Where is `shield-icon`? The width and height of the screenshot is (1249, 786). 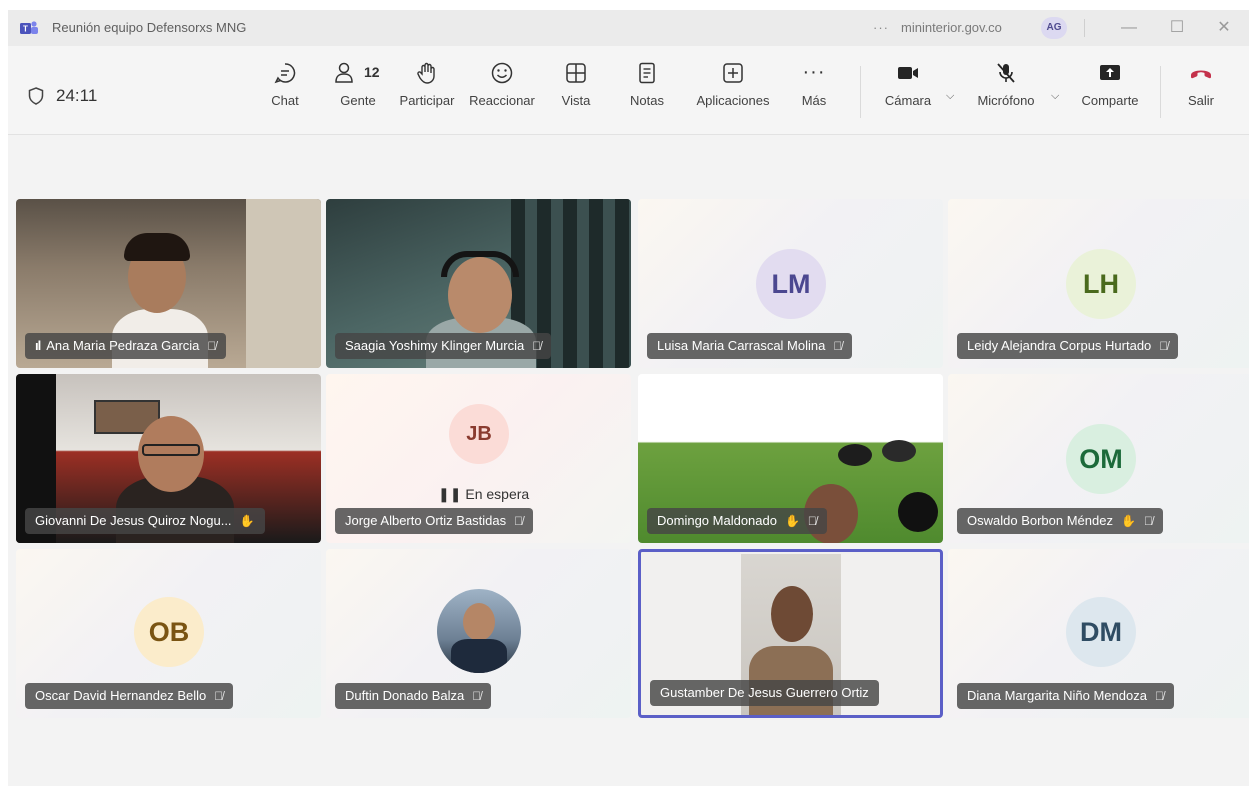 shield-icon is located at coordinates (36, 96).